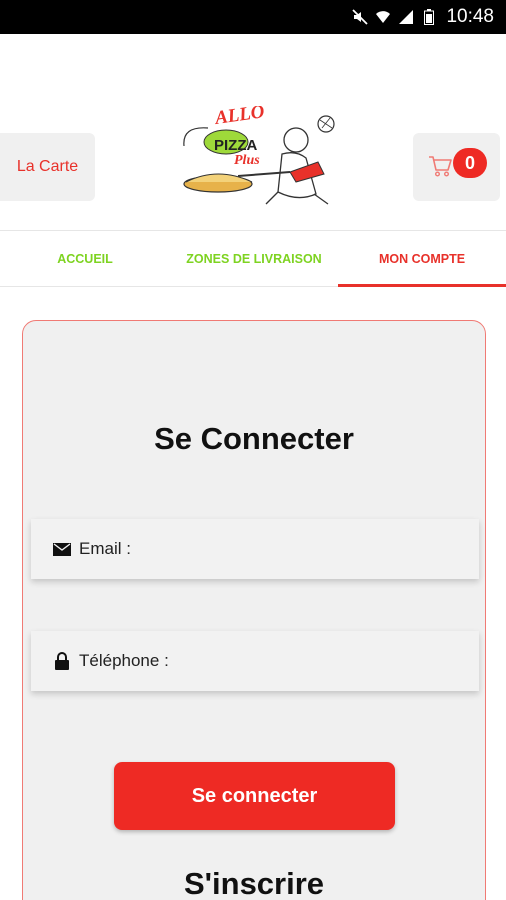 The image size is (506, 900). What do you see at coordinates (62, 549) in the screenshot?
I see `envelope-icon` at bounding box center [62, 549].